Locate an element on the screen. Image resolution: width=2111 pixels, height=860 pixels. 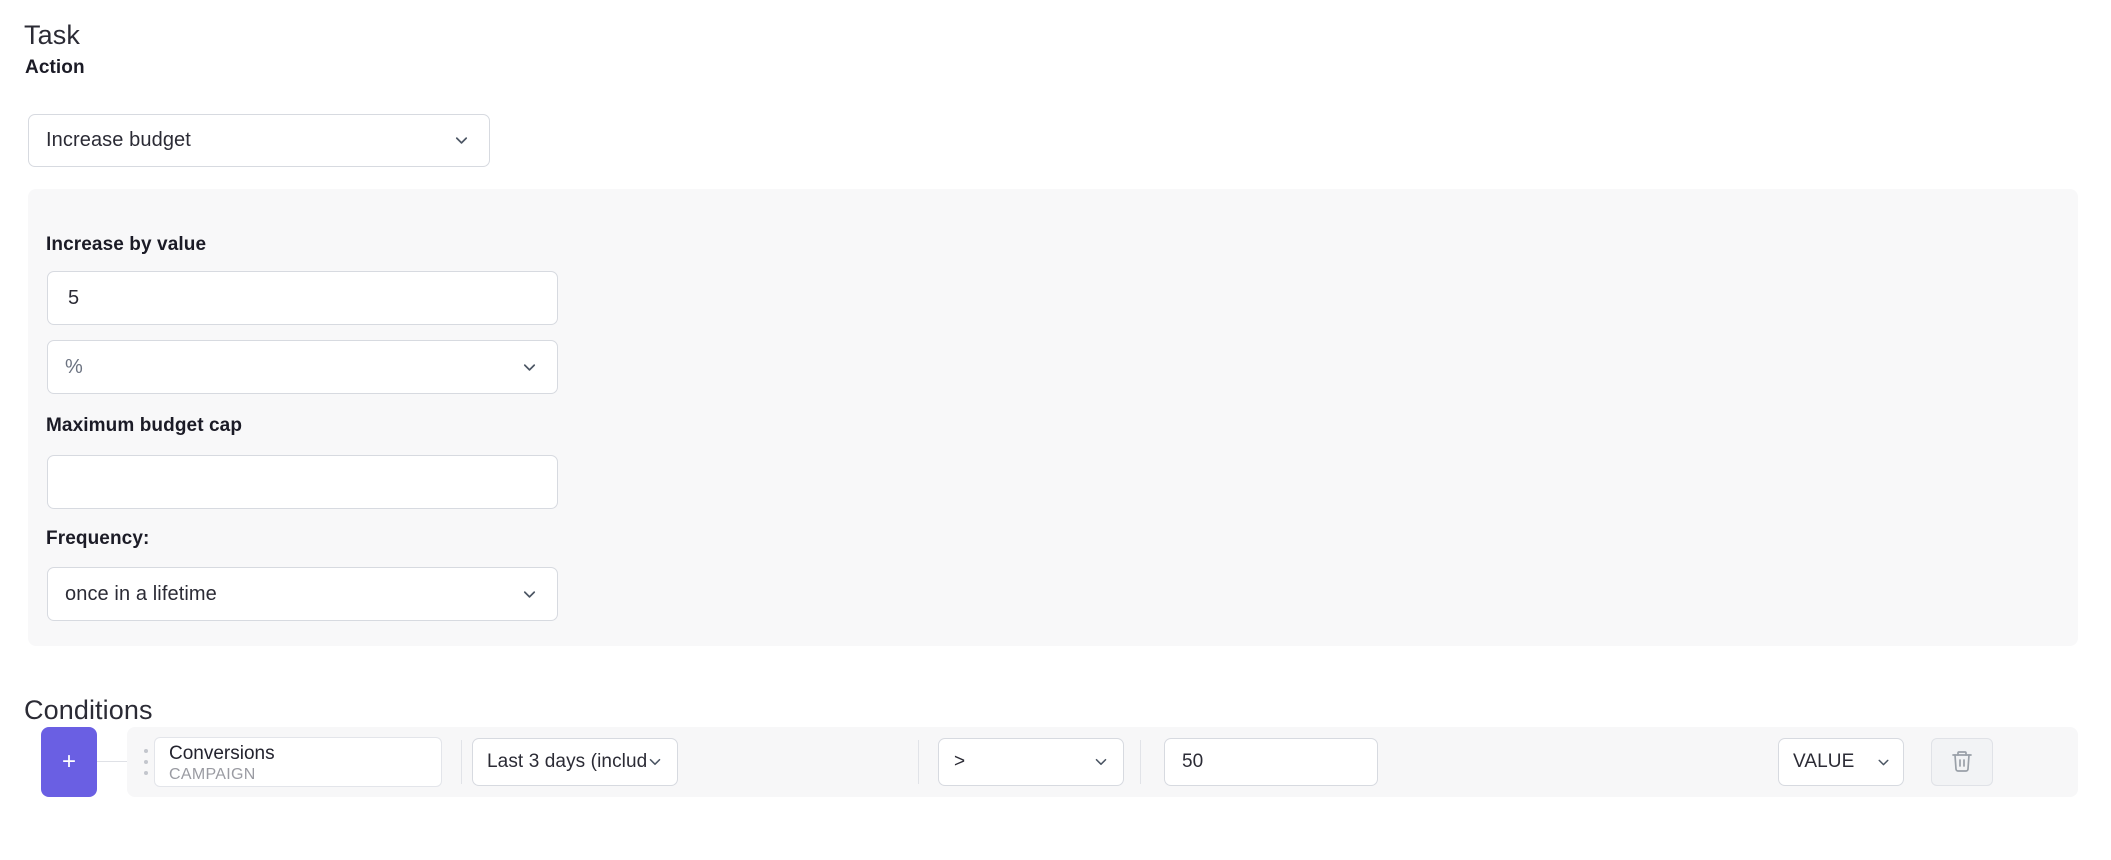
condition-value-input: 50 is located at coordinates (1271, 762).